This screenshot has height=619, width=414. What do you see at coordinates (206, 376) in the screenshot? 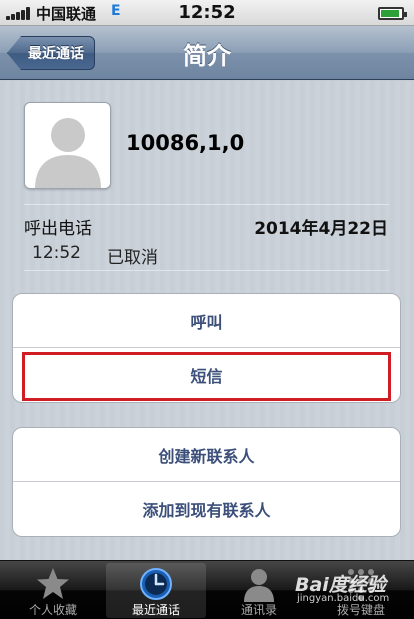
I see `highlight-annotation-box` at bounding box center [206, 376].